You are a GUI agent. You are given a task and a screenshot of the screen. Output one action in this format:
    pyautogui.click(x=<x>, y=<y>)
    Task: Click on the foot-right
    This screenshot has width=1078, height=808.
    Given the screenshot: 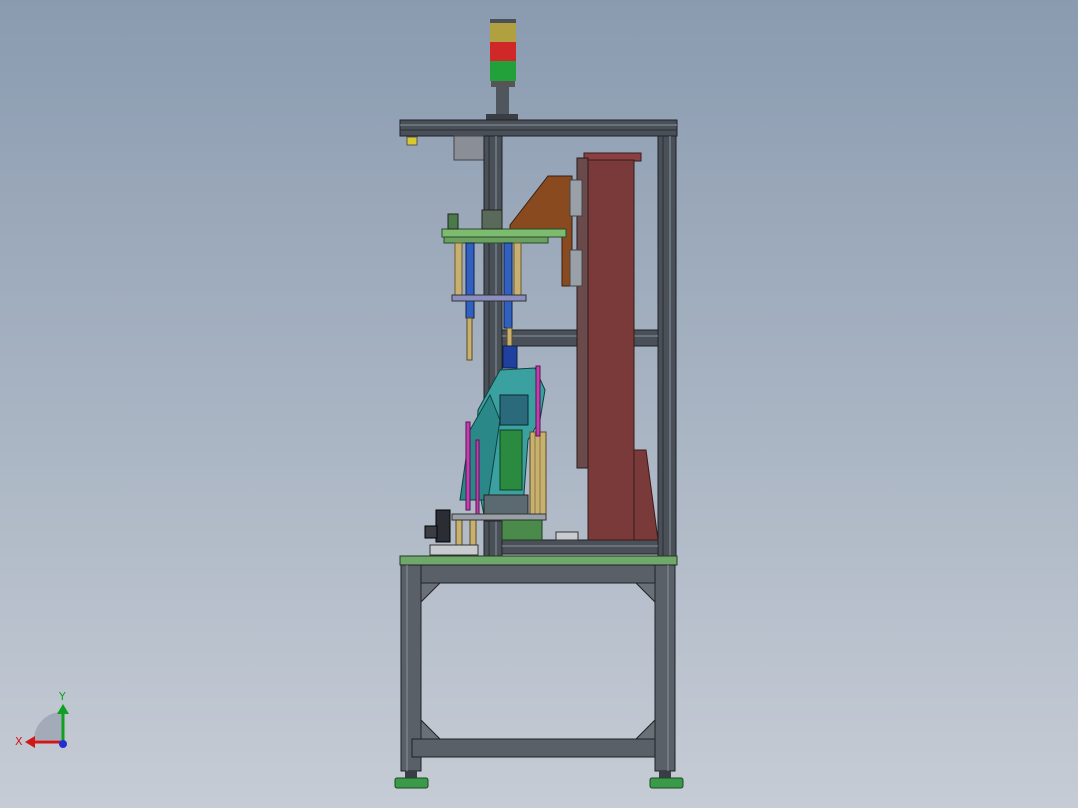 What is the action you would take?
    pyautogui.click(x=666, y=783)
    